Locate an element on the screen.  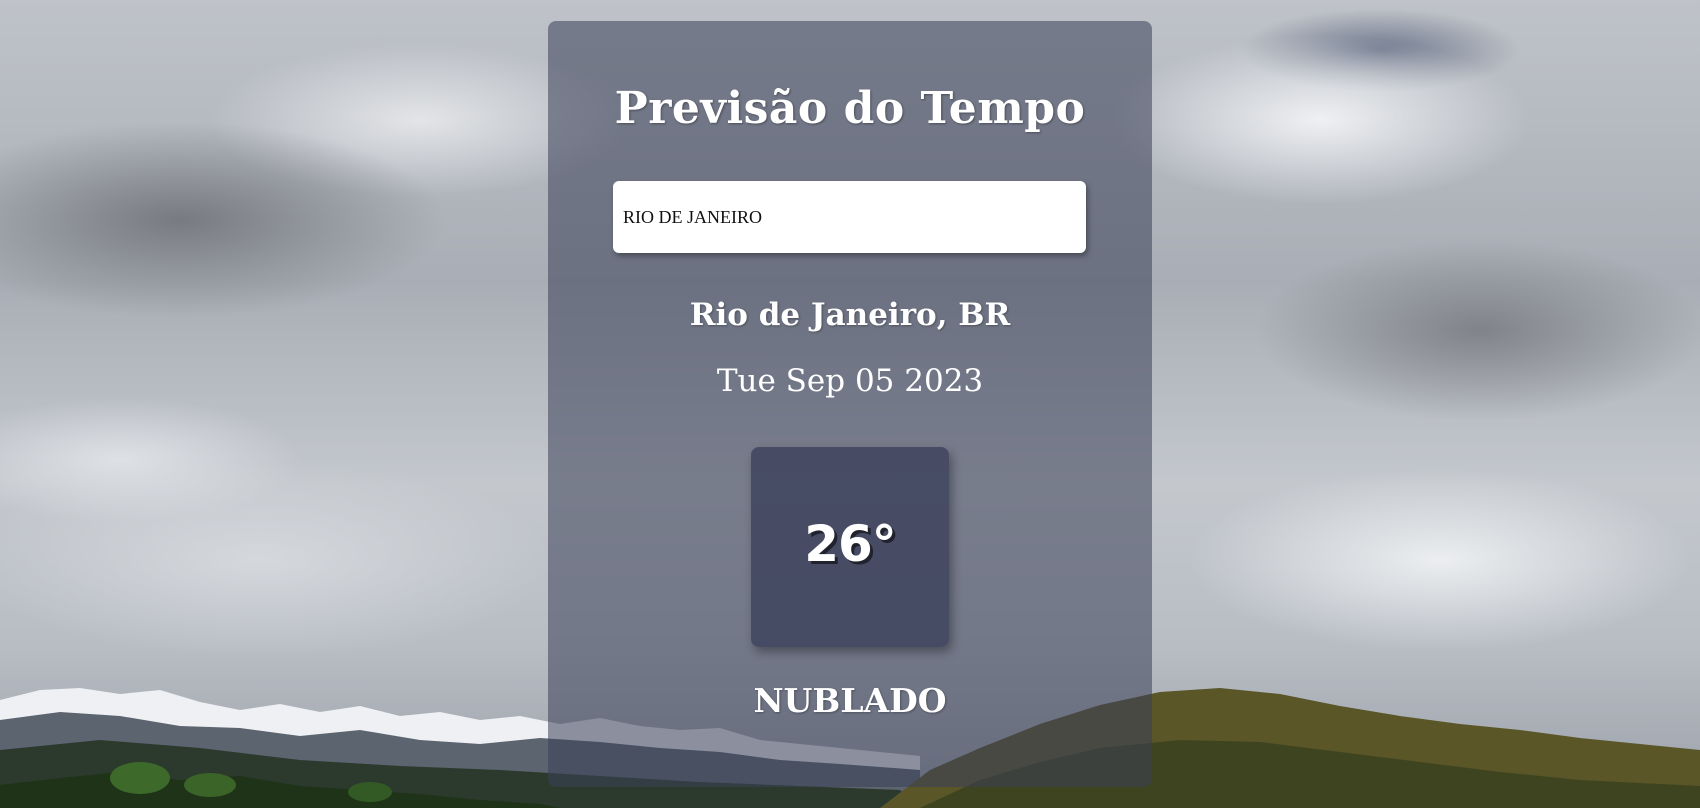
location-label: Rio de Janeiro, BR is located at coordinates (850, 315).